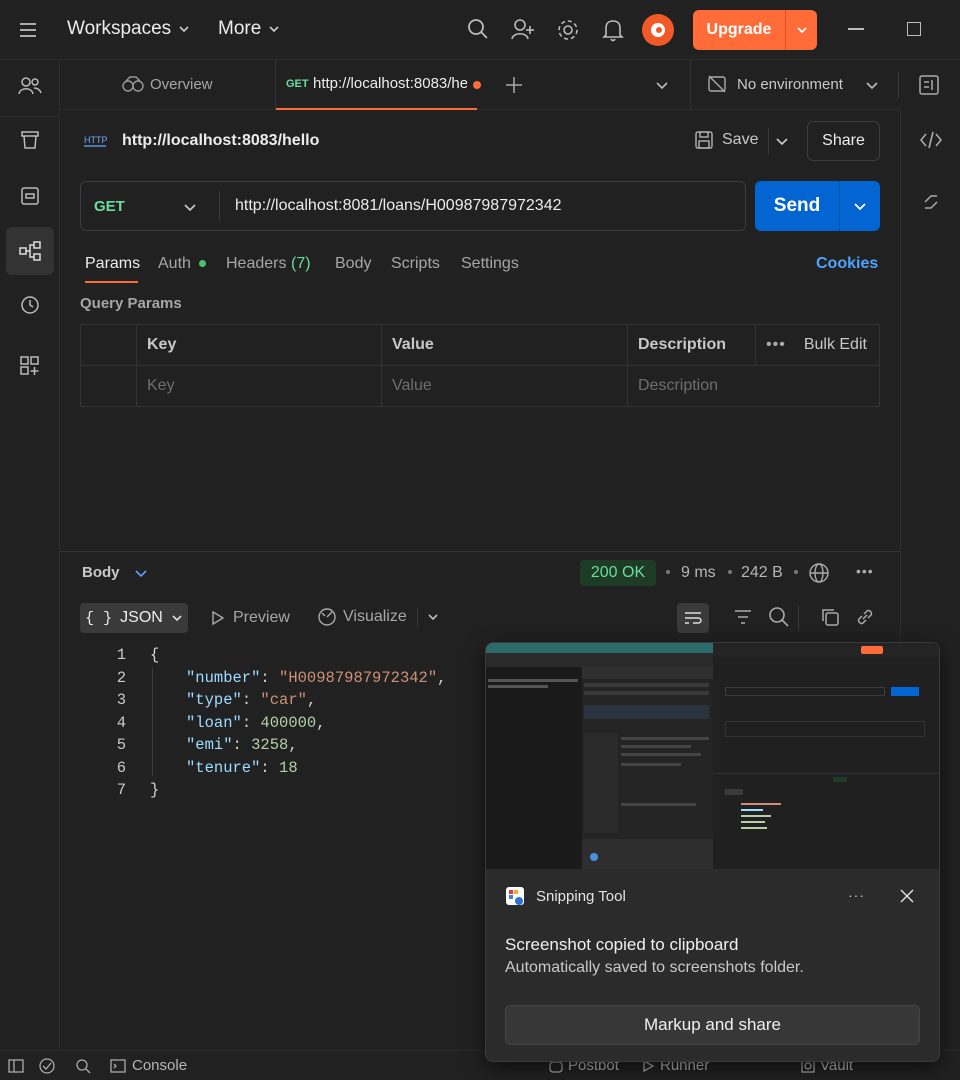 The width and height of the screenshot is (960, 1080). I want to click on sidebar-item-team, so click(30, 86).